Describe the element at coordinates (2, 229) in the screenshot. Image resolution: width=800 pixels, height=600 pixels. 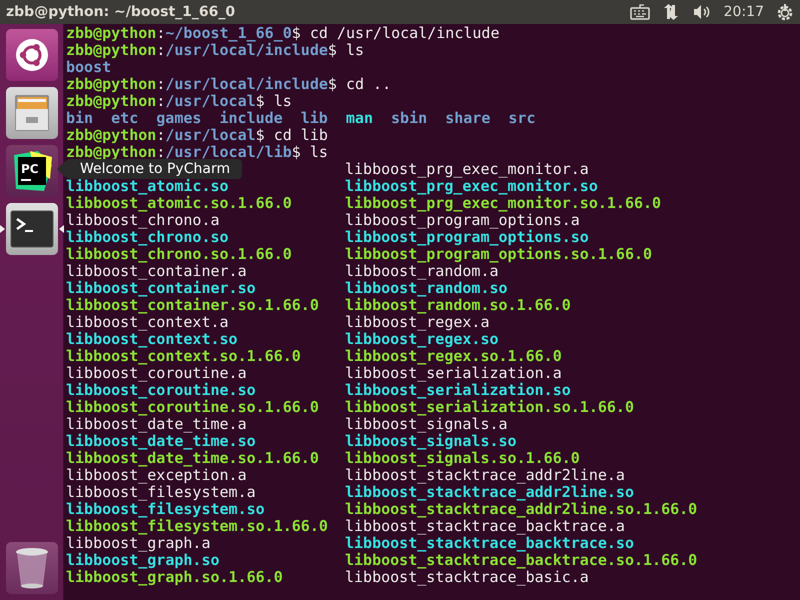
I see `running-indicator` at that location.